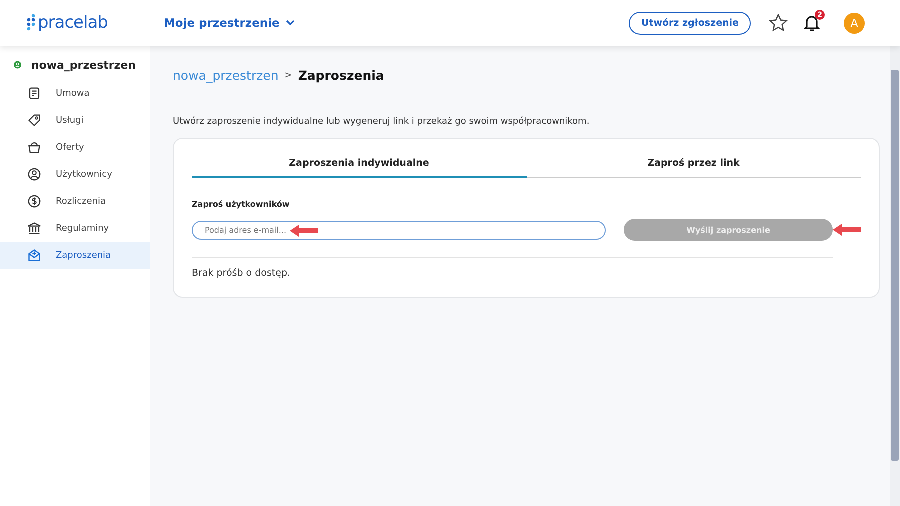  Describe the element at coordinates (75, 255) in the screenshot. I see `sidebar-item: Zaproszenia` at that location.